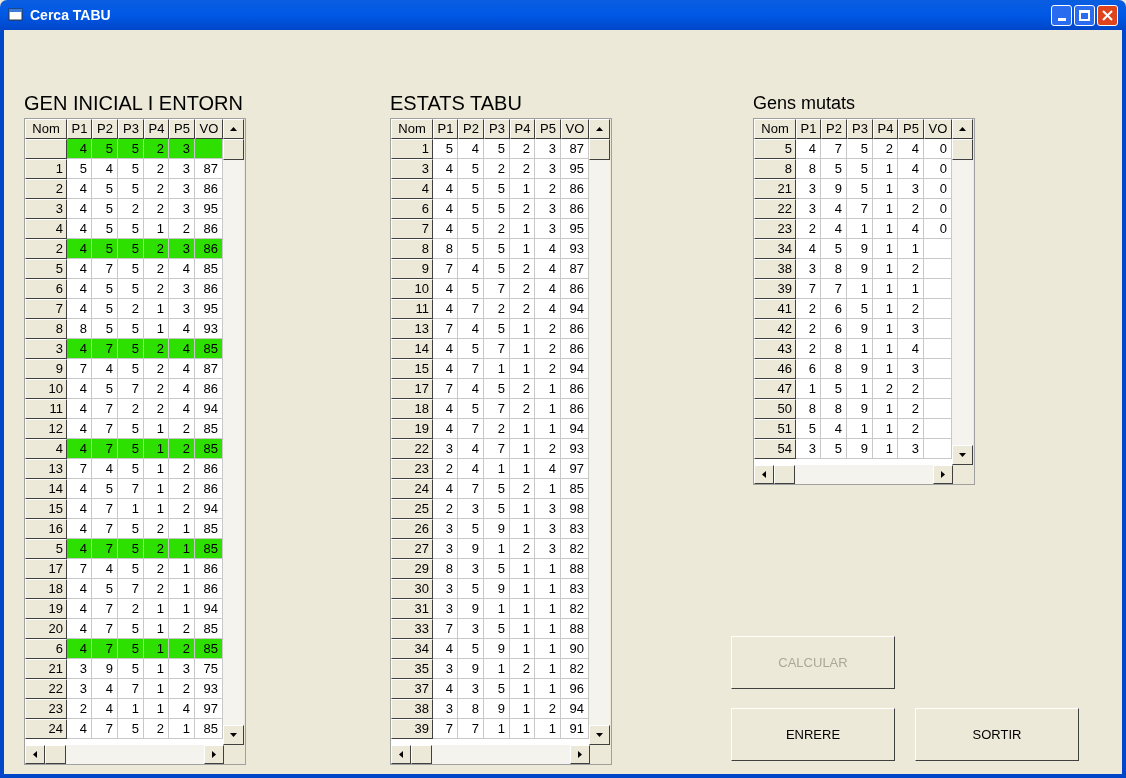 The image size is (1126, 778). Describe the element at coordinates (813, 734) in the screenshot. I see `action-button: ENRERE` at that location.